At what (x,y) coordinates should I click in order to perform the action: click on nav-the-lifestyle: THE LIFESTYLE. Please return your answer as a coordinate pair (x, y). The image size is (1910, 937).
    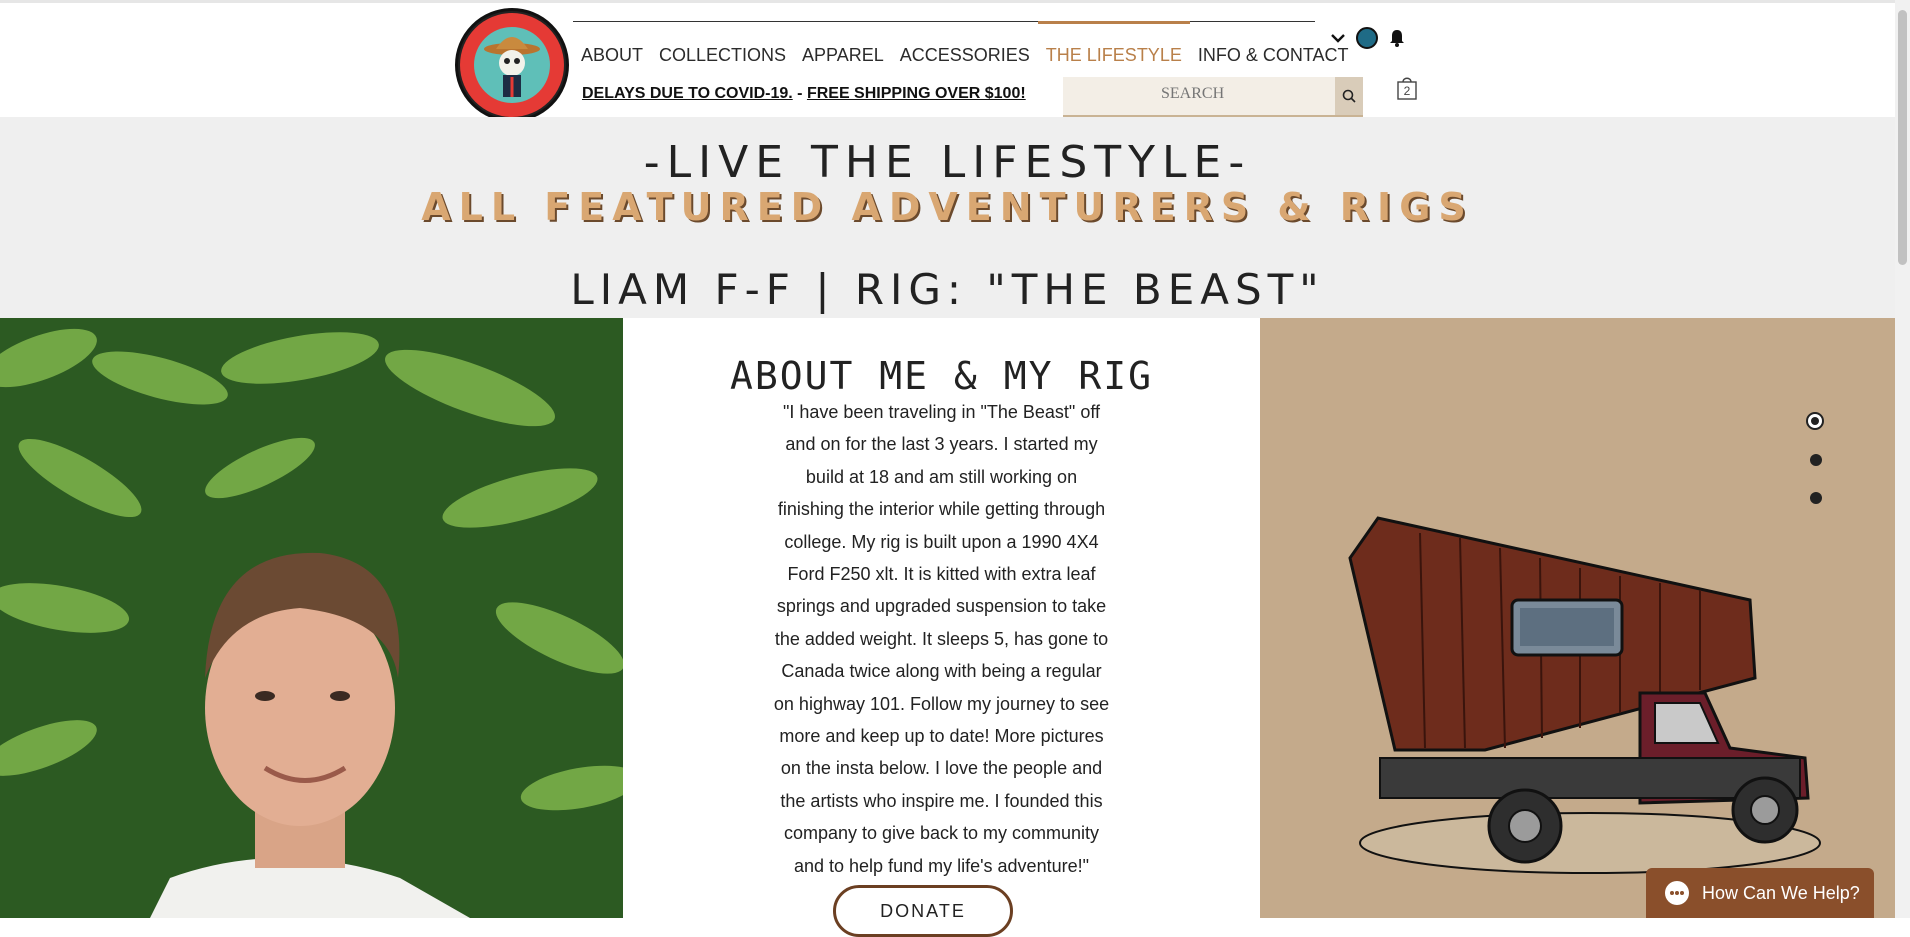
    Looking at the image, I should click on (1113, 44).